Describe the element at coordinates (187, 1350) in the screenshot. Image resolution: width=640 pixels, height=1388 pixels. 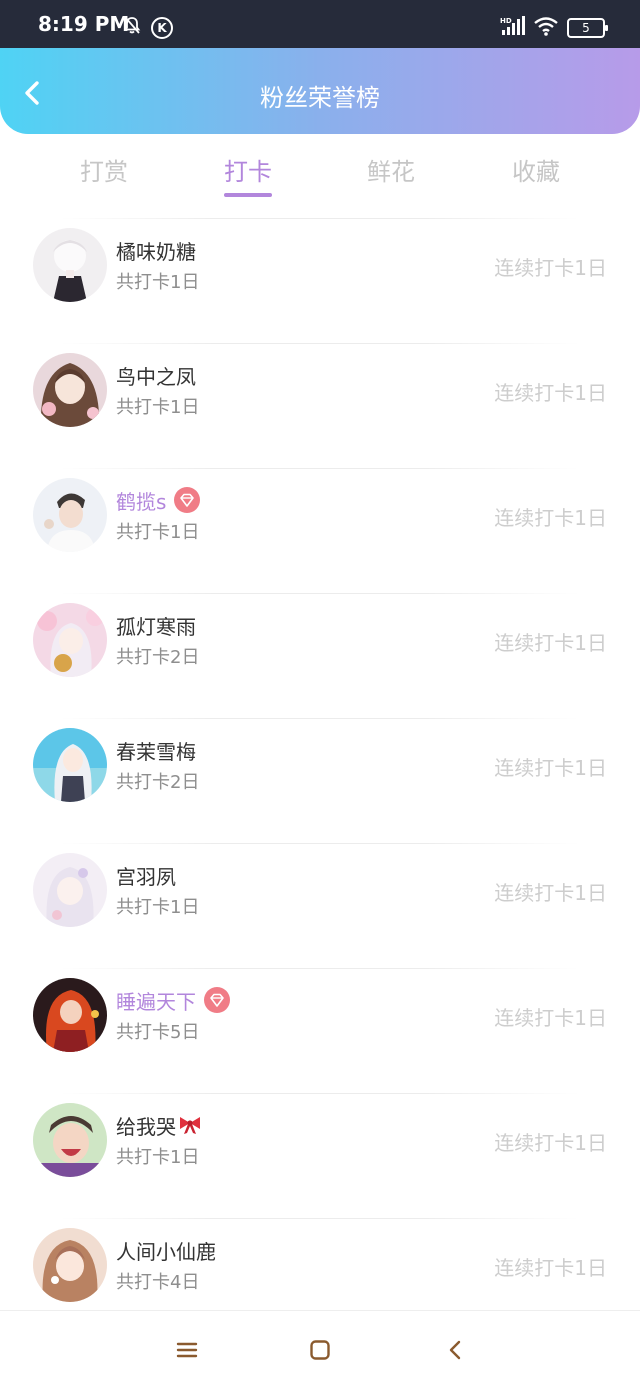
I see `menu-icon` at that location.